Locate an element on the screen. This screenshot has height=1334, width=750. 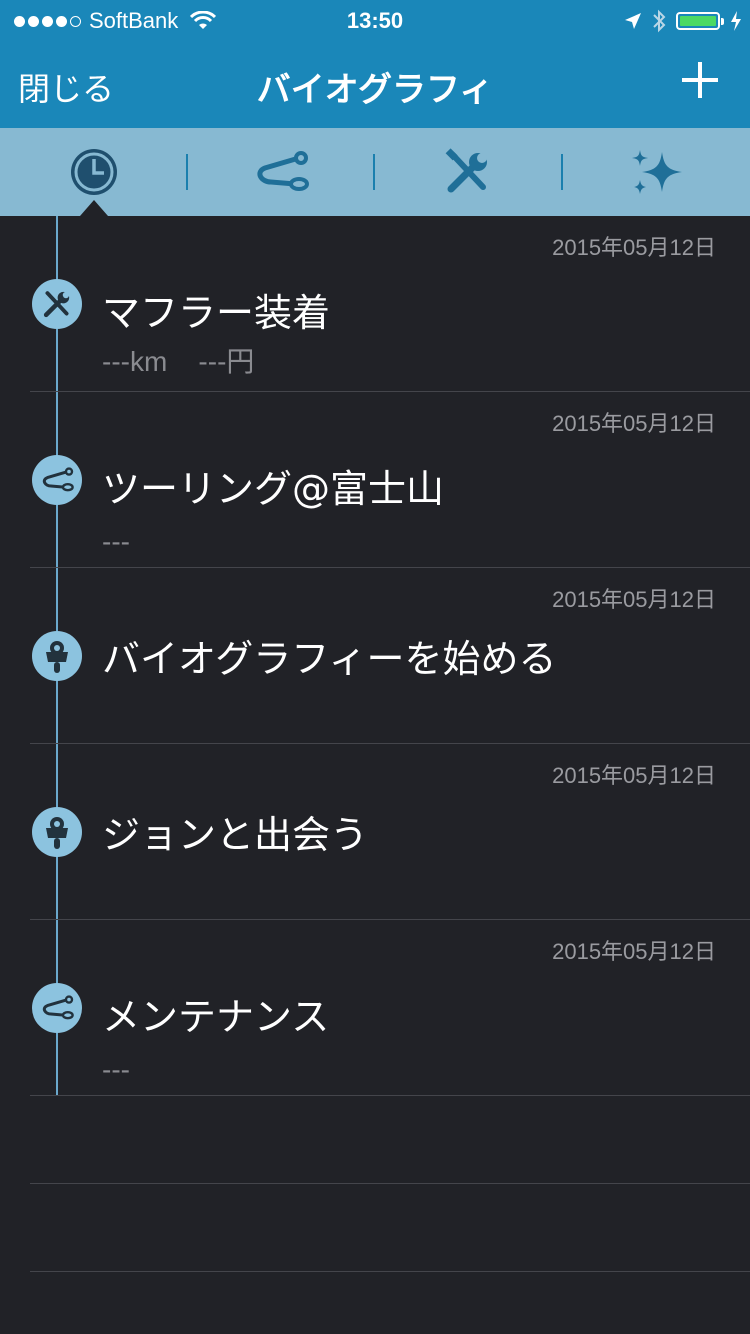
location-arrow-icon is located at coordinates (633, 21).